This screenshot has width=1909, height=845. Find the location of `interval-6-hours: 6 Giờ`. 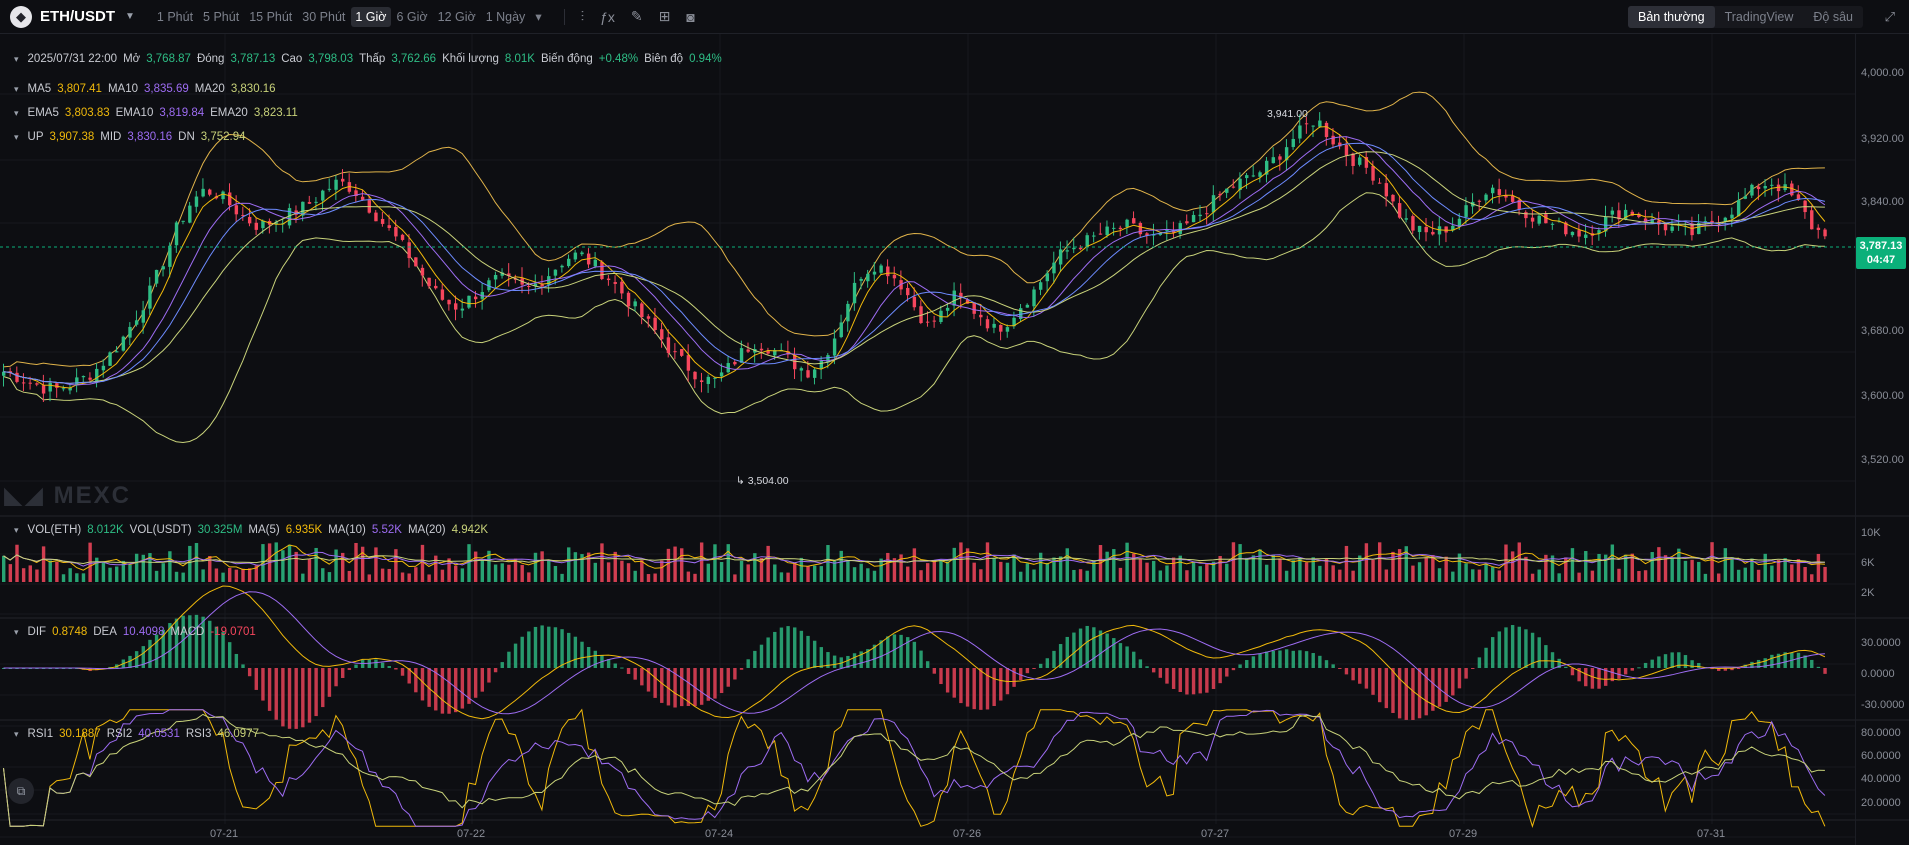

interval-6-hours: 6 Giờ is located at coordinates (412, 17).